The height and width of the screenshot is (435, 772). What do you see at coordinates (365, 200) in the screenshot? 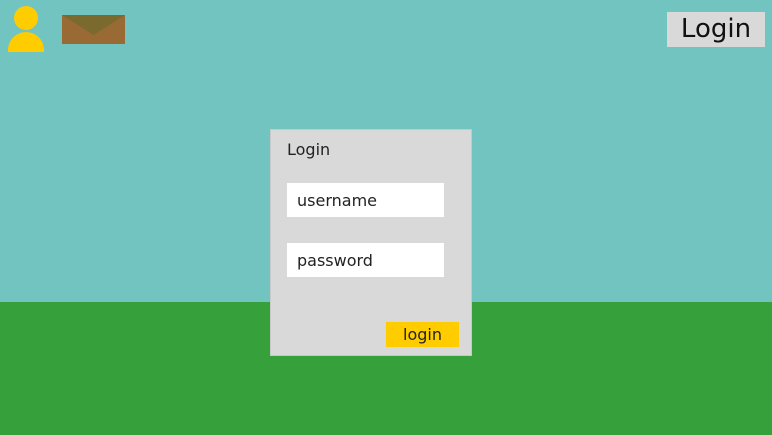
I see `username-input` at bounding box center [365, 200].